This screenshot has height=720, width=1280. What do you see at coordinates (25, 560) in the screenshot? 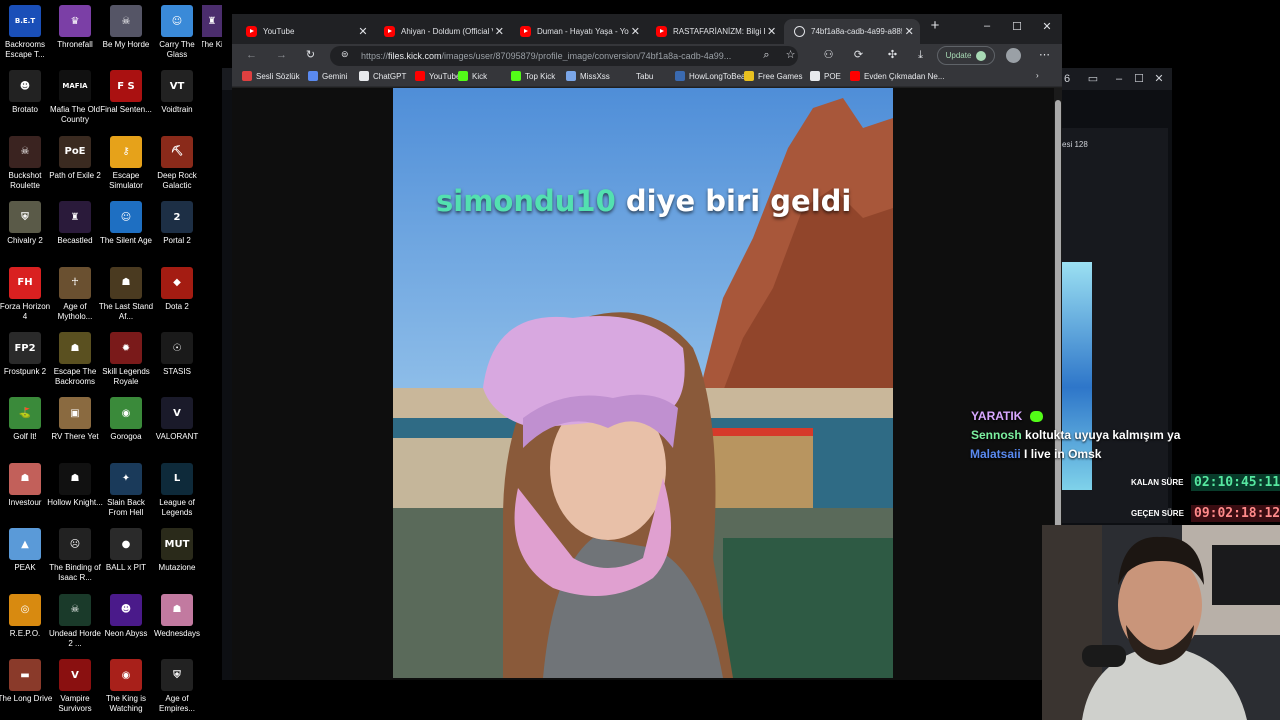
I see `desktop-shortcut: ▲ PEAK` at bounding box center [25, 560].